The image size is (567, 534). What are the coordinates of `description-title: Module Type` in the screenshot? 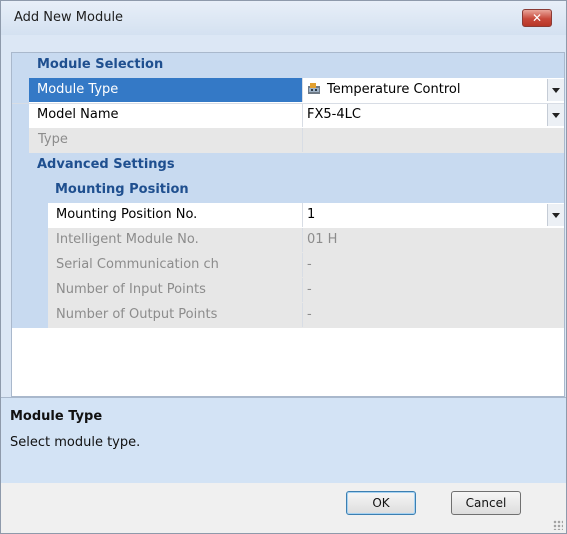 It's located at (56, 416).